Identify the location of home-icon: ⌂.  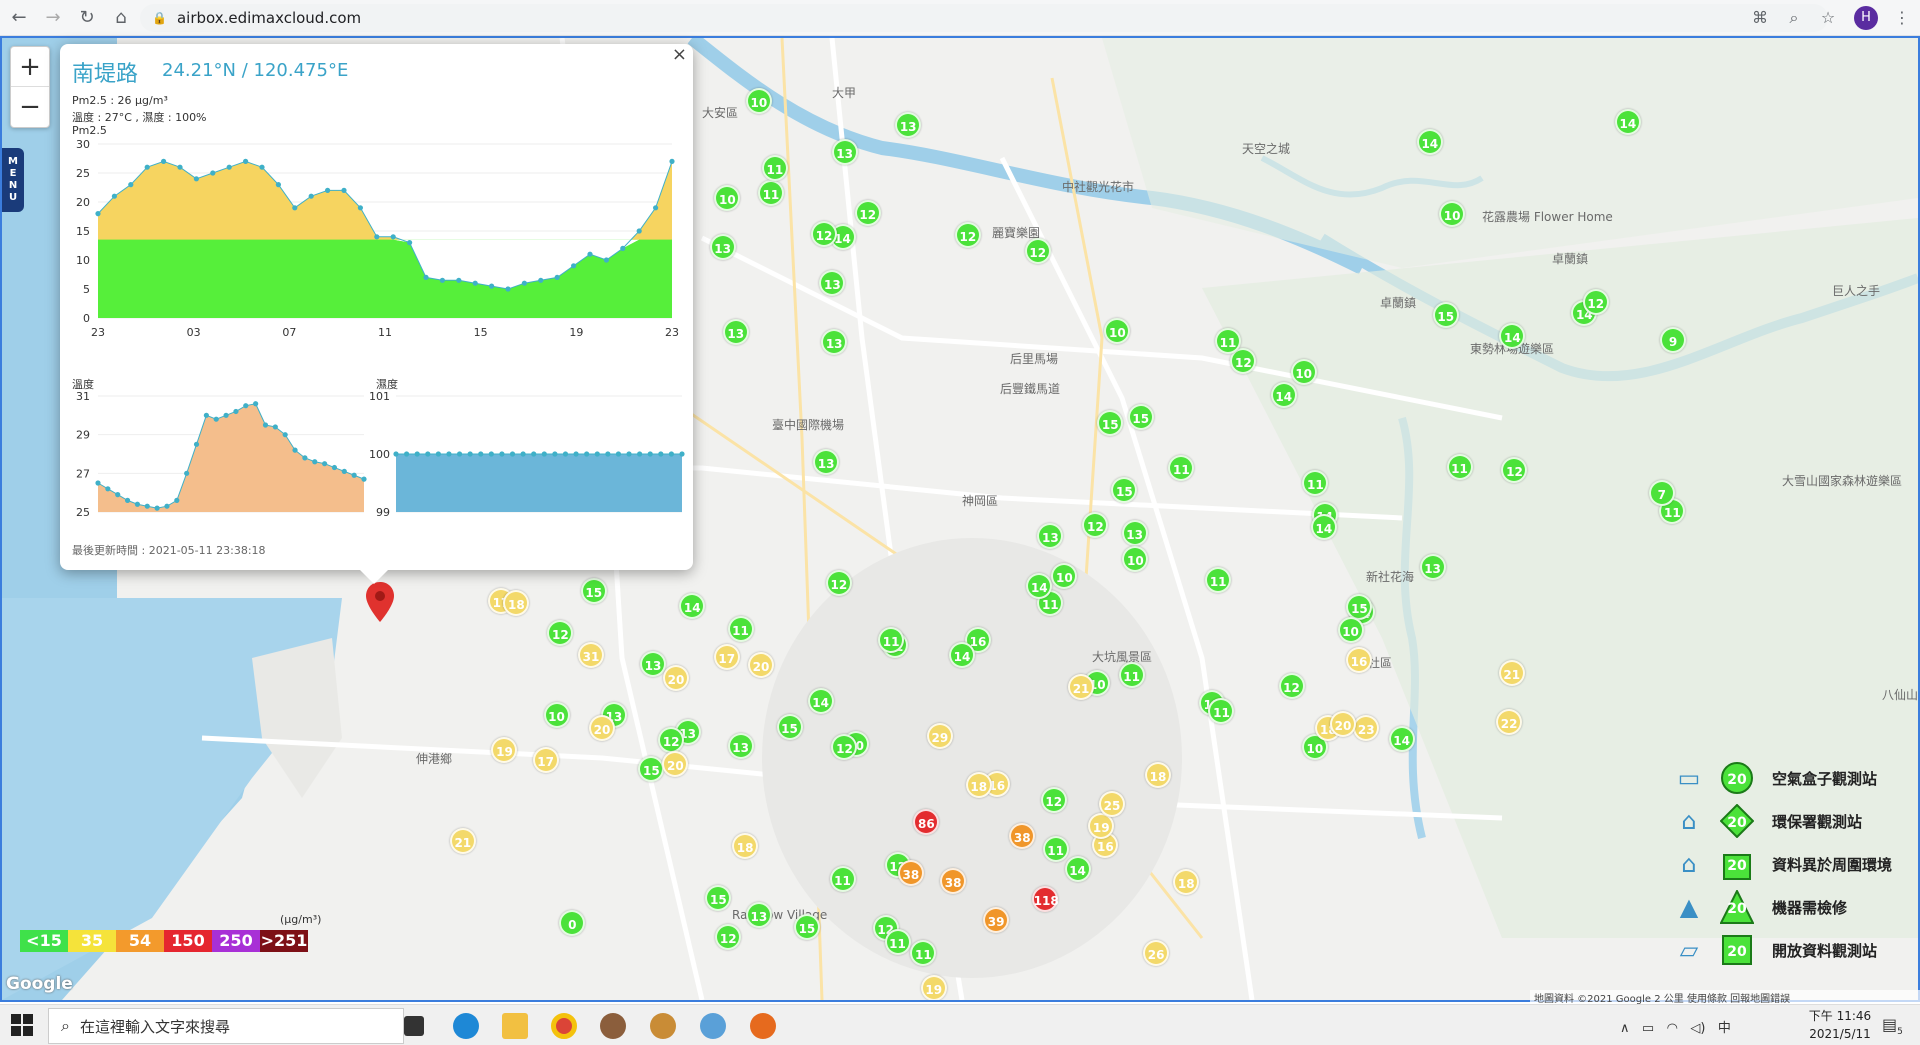
(121, 18).